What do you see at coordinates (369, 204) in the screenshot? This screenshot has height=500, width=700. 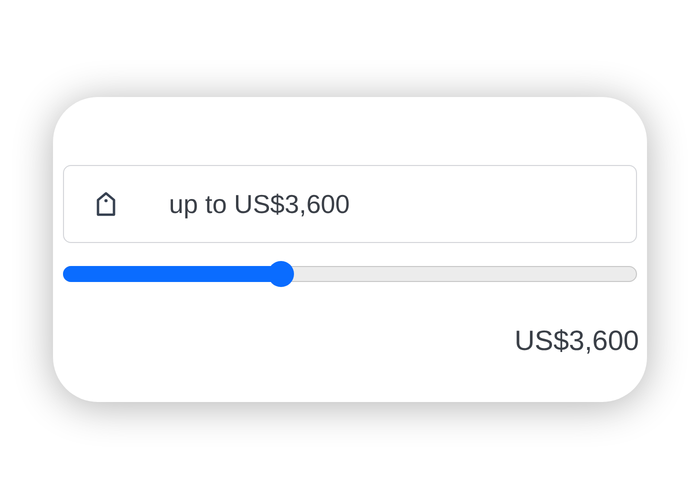 I see `price-input: up to US$3,600` at bounding box center [369, 204].